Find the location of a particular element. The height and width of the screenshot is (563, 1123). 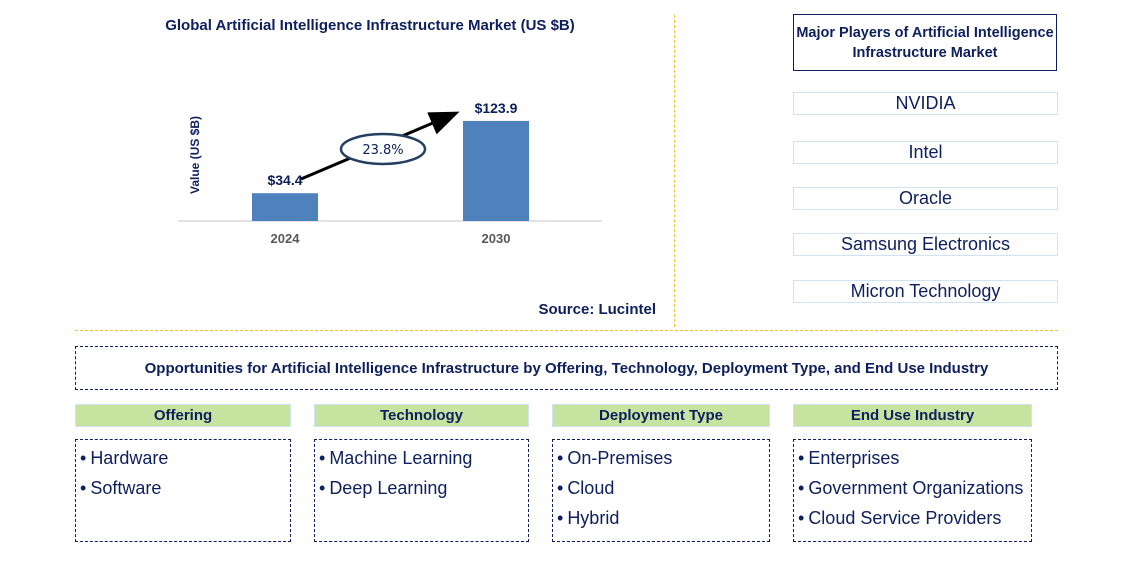

category-item-label: Cloud Service Providers is located at coordinates (905, 518).